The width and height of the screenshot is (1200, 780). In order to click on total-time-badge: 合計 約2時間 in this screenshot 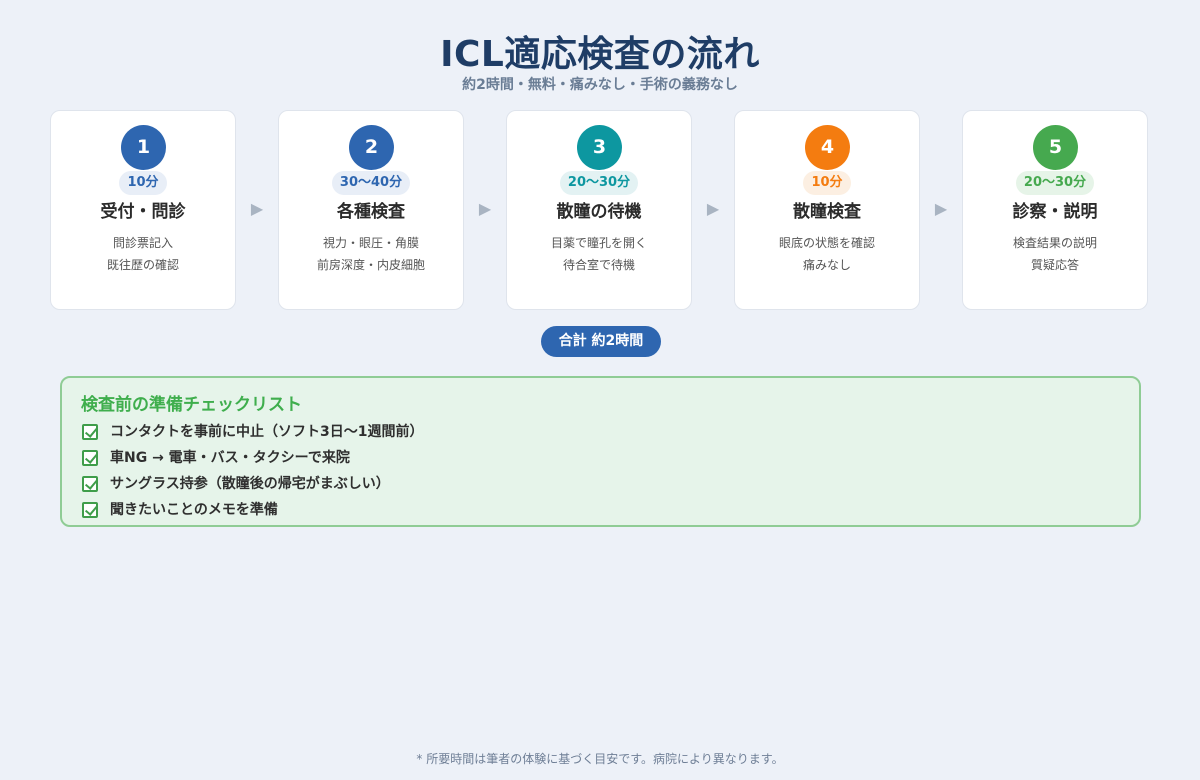, I will do `click(601, 341)`.